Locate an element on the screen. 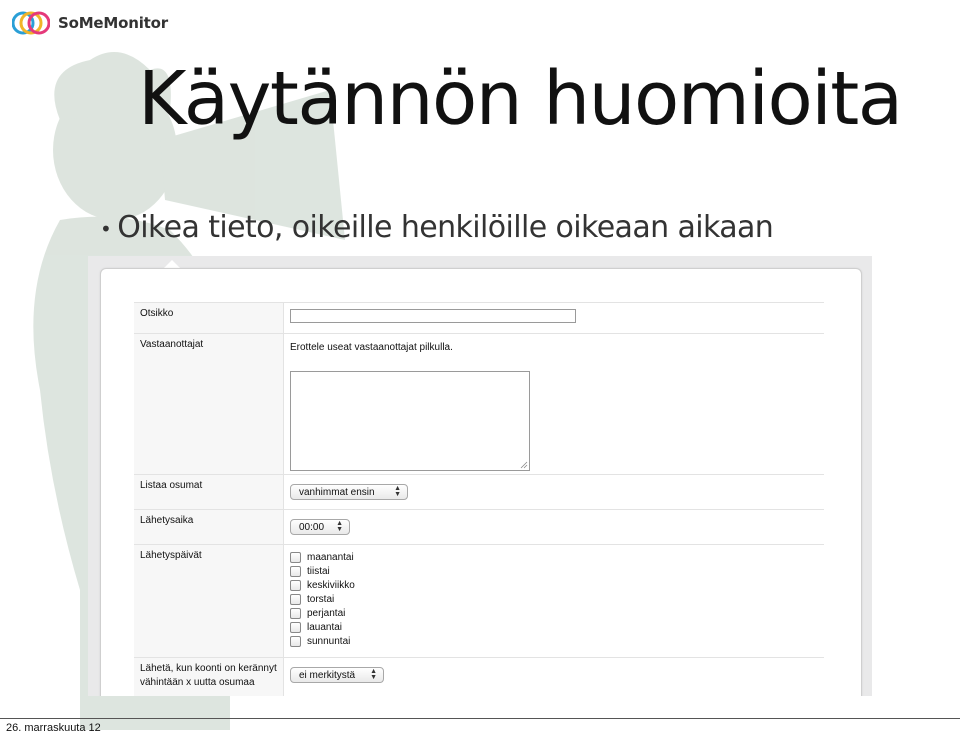 This screenshot has width=960, height=734. day-label: sunnuntai is located at coordinates (329, 641).